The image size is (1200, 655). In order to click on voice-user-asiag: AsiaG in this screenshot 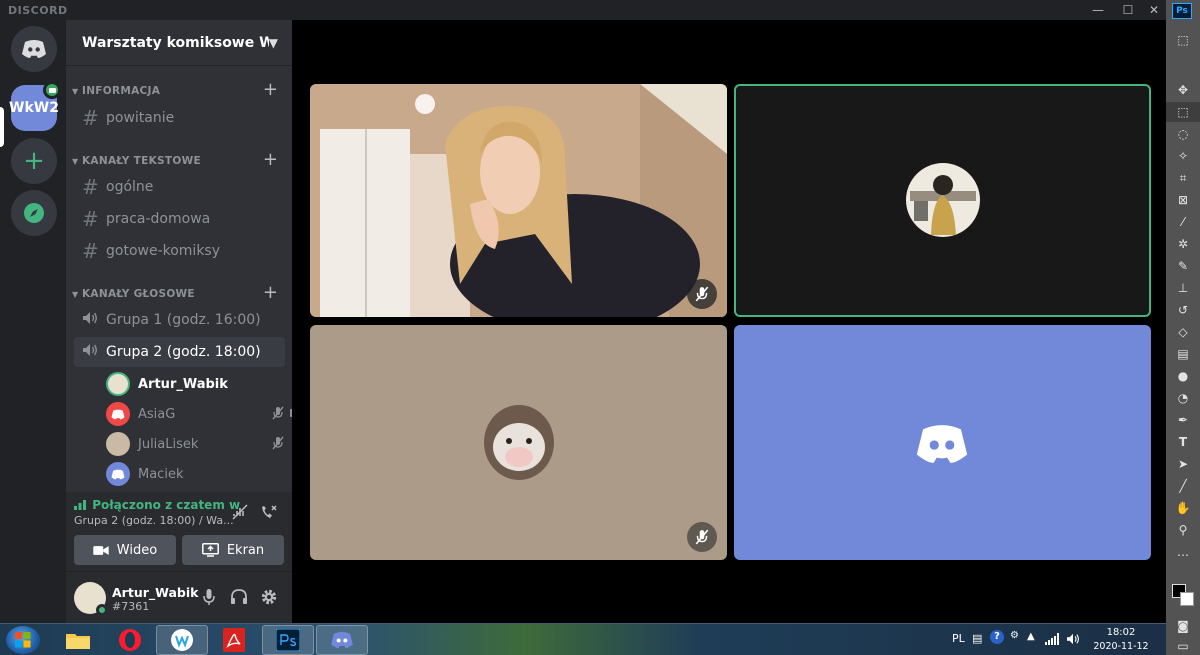, I will do `click(205, 414)`.